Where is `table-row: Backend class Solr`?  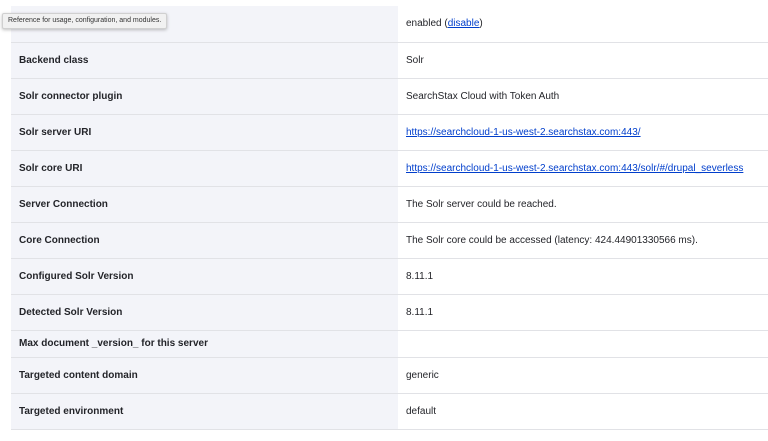 table-row: Backend class Solr is located at coordinates (389, 60).